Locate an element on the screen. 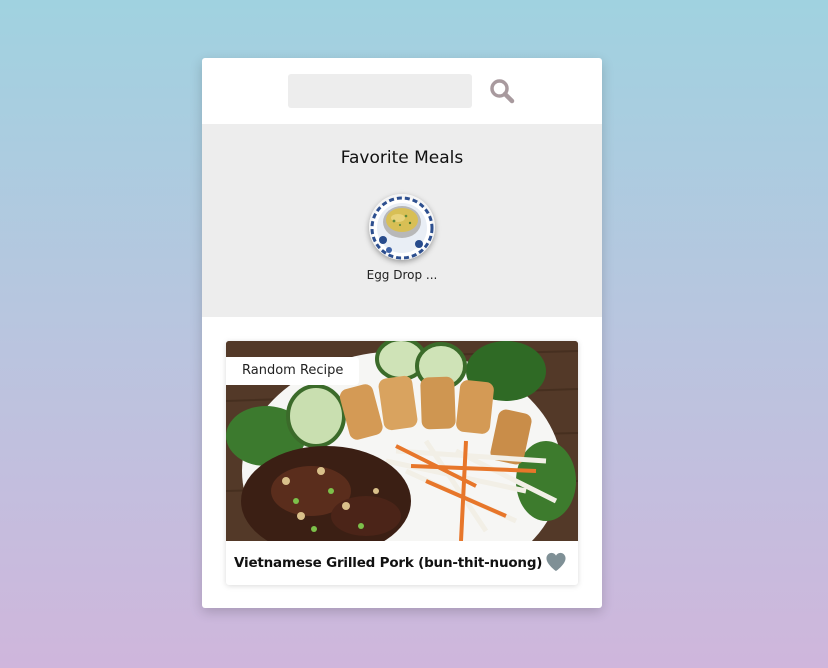 Image resolution: width=828 pixels, height=668 pixels. heart-icon is located at coordinates (556, 561).